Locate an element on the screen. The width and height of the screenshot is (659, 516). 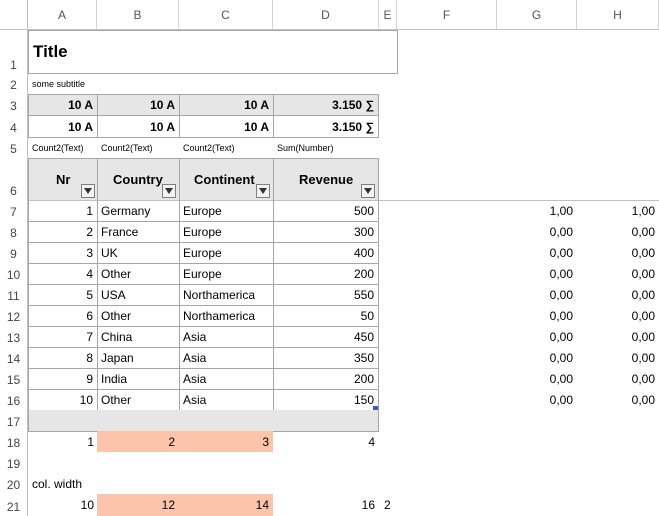
table-cell: 4 is located at coordinates (63, 274).